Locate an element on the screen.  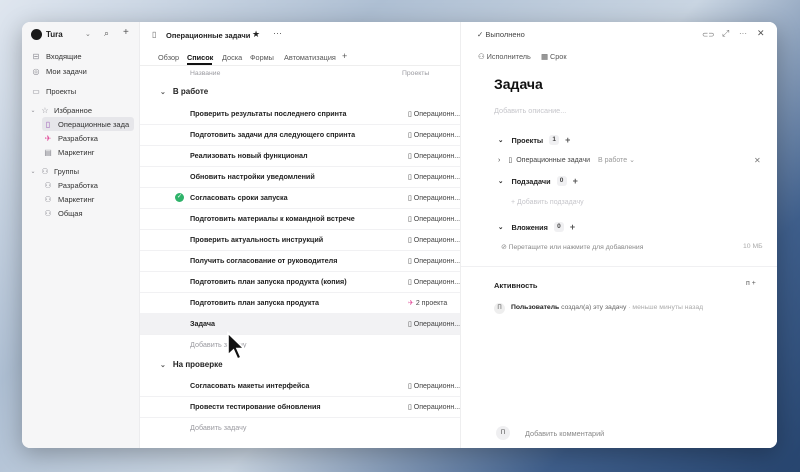
activity-header: Активность is located at coordinates (516, 285).